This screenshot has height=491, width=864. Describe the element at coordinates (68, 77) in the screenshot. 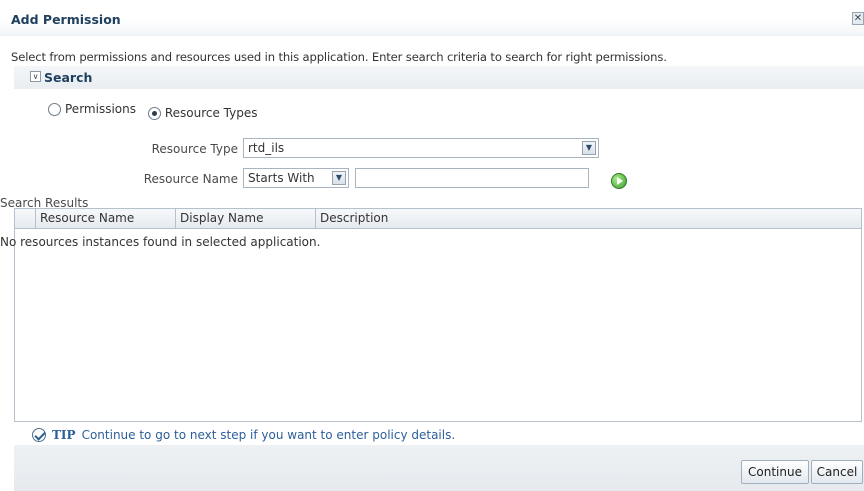

I see `search-title: Search` at that location.